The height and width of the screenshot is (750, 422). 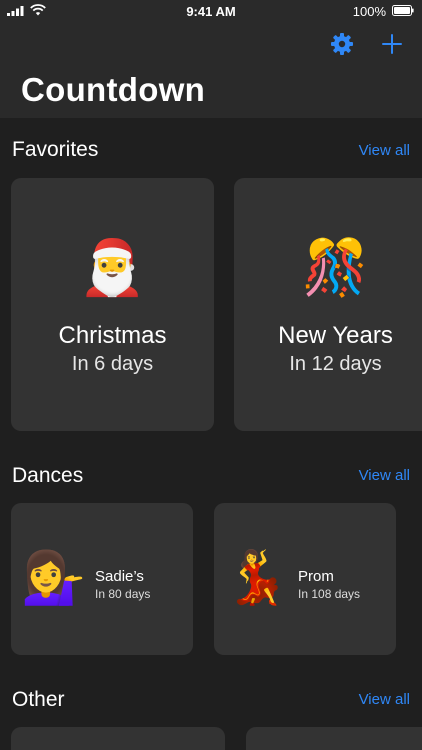 What do you see at coordinates (403, 10) in the screenshot?
I see `battery-icon` at bounding box center [403, 10].